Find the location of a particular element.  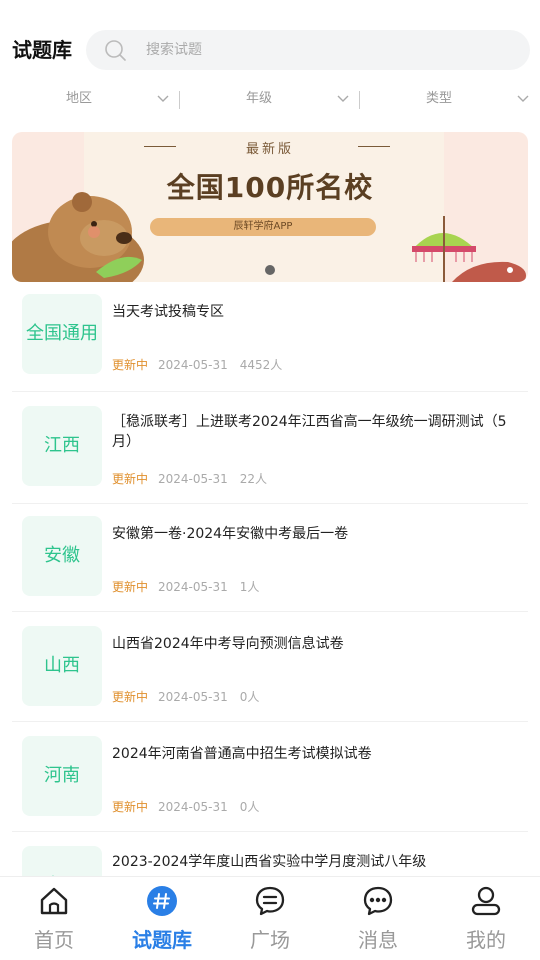

banner-pill-text: 辰轩学府APP is located at coordinates (263, 226).